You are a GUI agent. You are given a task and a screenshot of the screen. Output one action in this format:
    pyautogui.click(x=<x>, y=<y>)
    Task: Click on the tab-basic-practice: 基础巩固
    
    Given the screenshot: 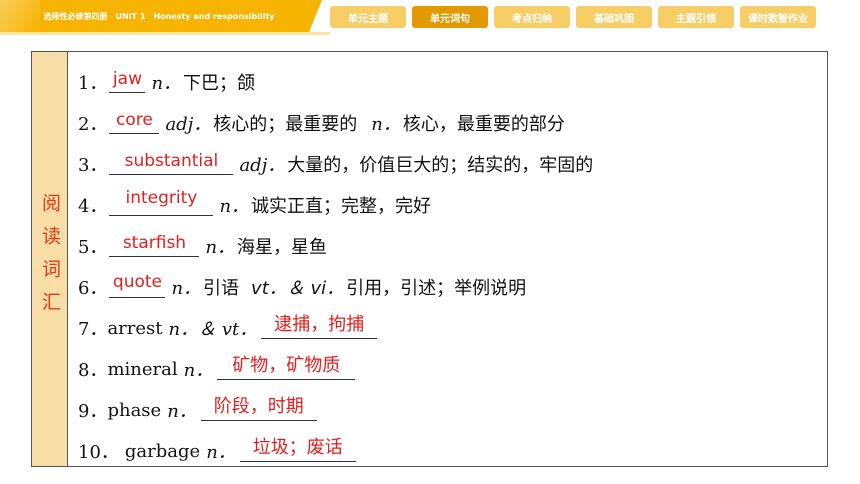 What is the action you would take?
    pyautogui.click(x=614, y=17)
    